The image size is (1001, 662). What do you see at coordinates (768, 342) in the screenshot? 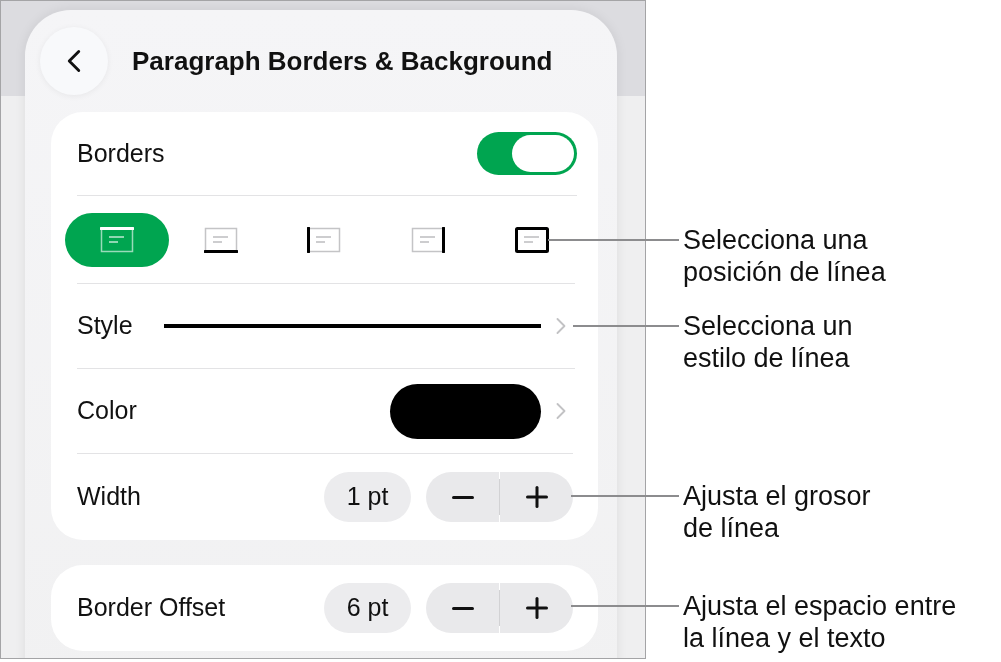
I see `callout-text: Selecciona un estilo de línea` at bounding box center [768, 342].